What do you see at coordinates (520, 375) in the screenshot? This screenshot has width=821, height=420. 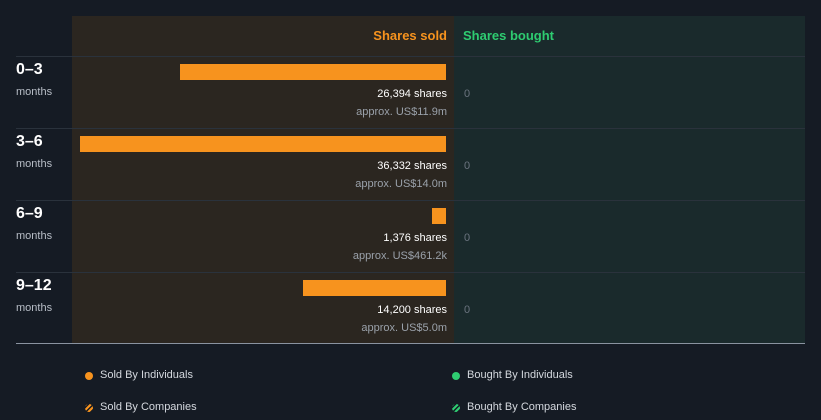 I see `legend-label: Bought By Individuals` at bounding box center [520, 375].